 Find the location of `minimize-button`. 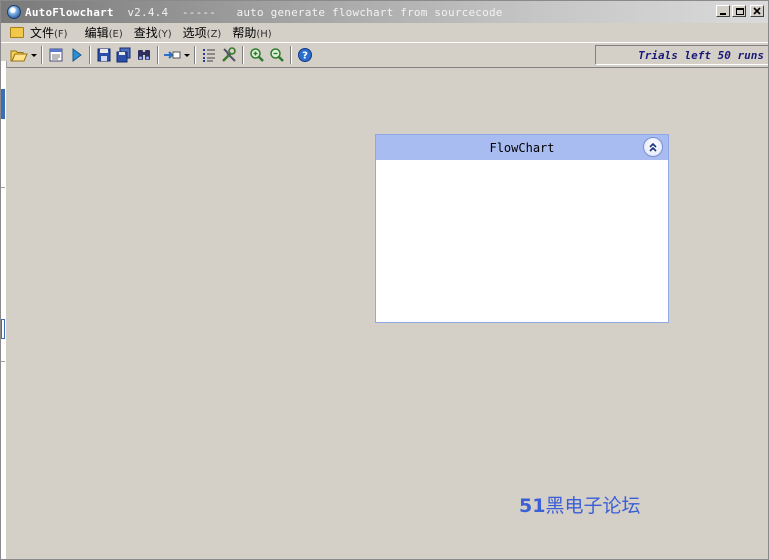

minimize-button is located at coordinates (723, 11).